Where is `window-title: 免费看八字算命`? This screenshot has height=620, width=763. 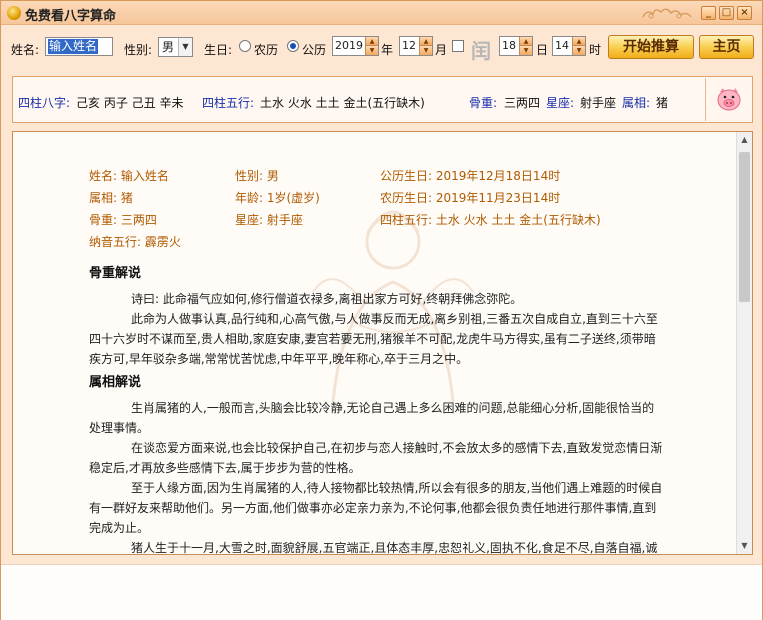 window-title: 免费看八字算命 is located at coordinates (71, 16).